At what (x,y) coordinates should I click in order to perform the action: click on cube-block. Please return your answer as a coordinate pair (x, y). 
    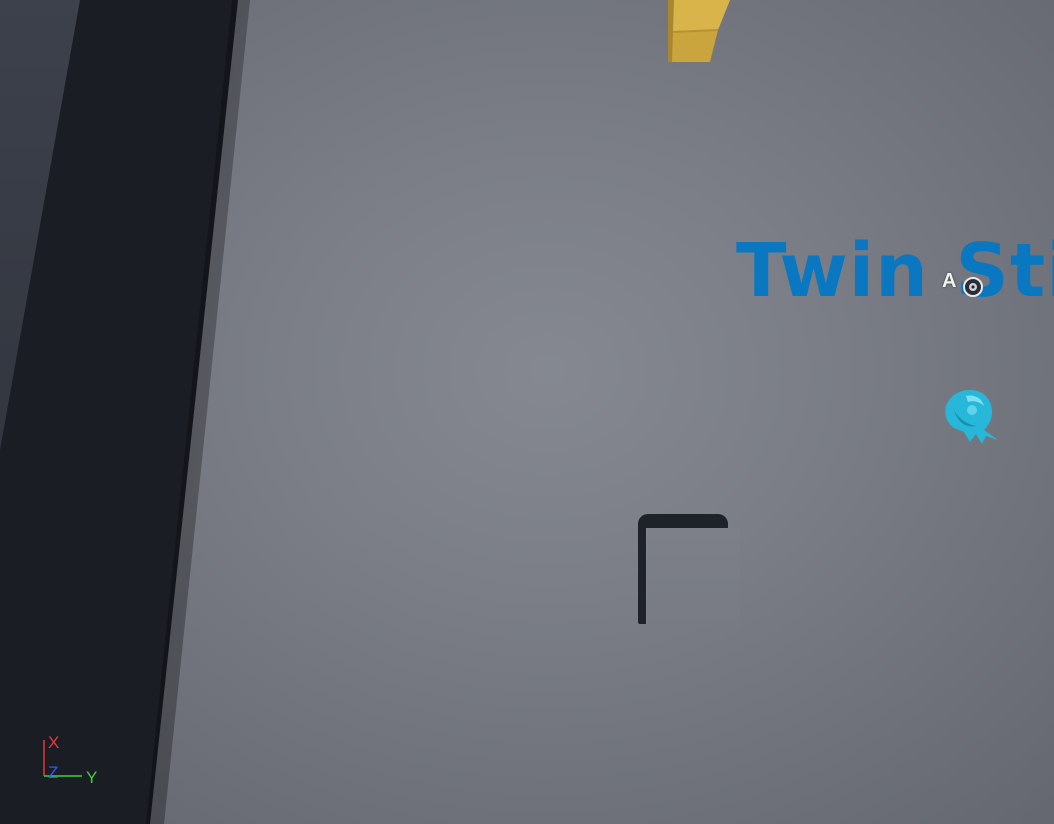
    Looking at the image, I should click on (693, 577).